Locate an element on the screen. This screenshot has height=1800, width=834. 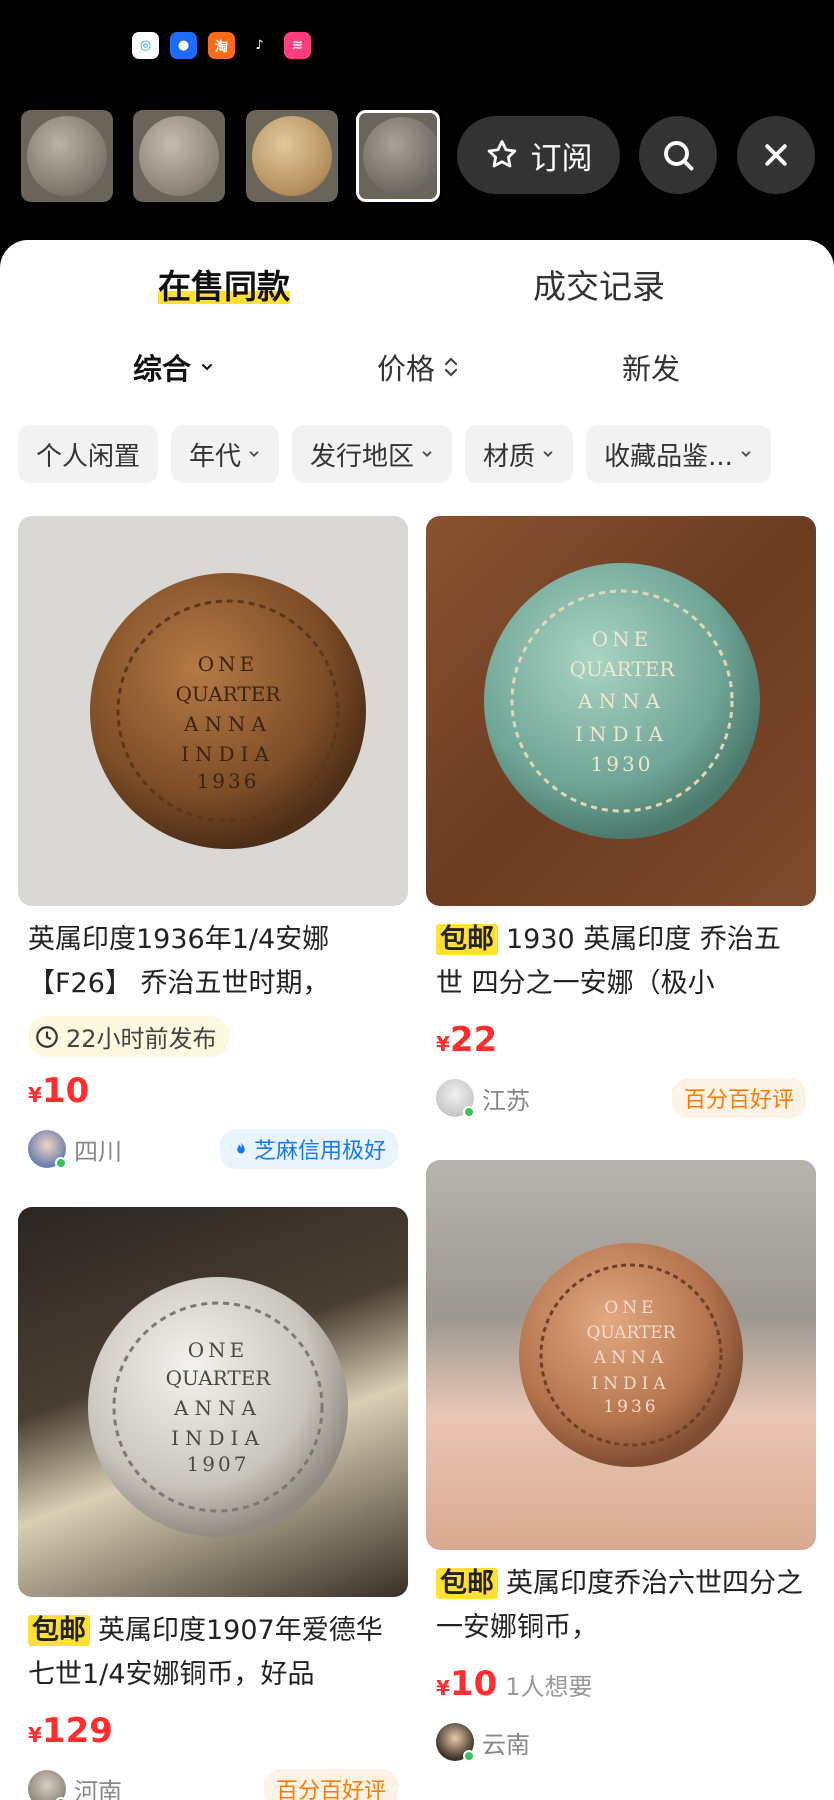
seller-location: 江苏 is located at coordinates (506, 1100).